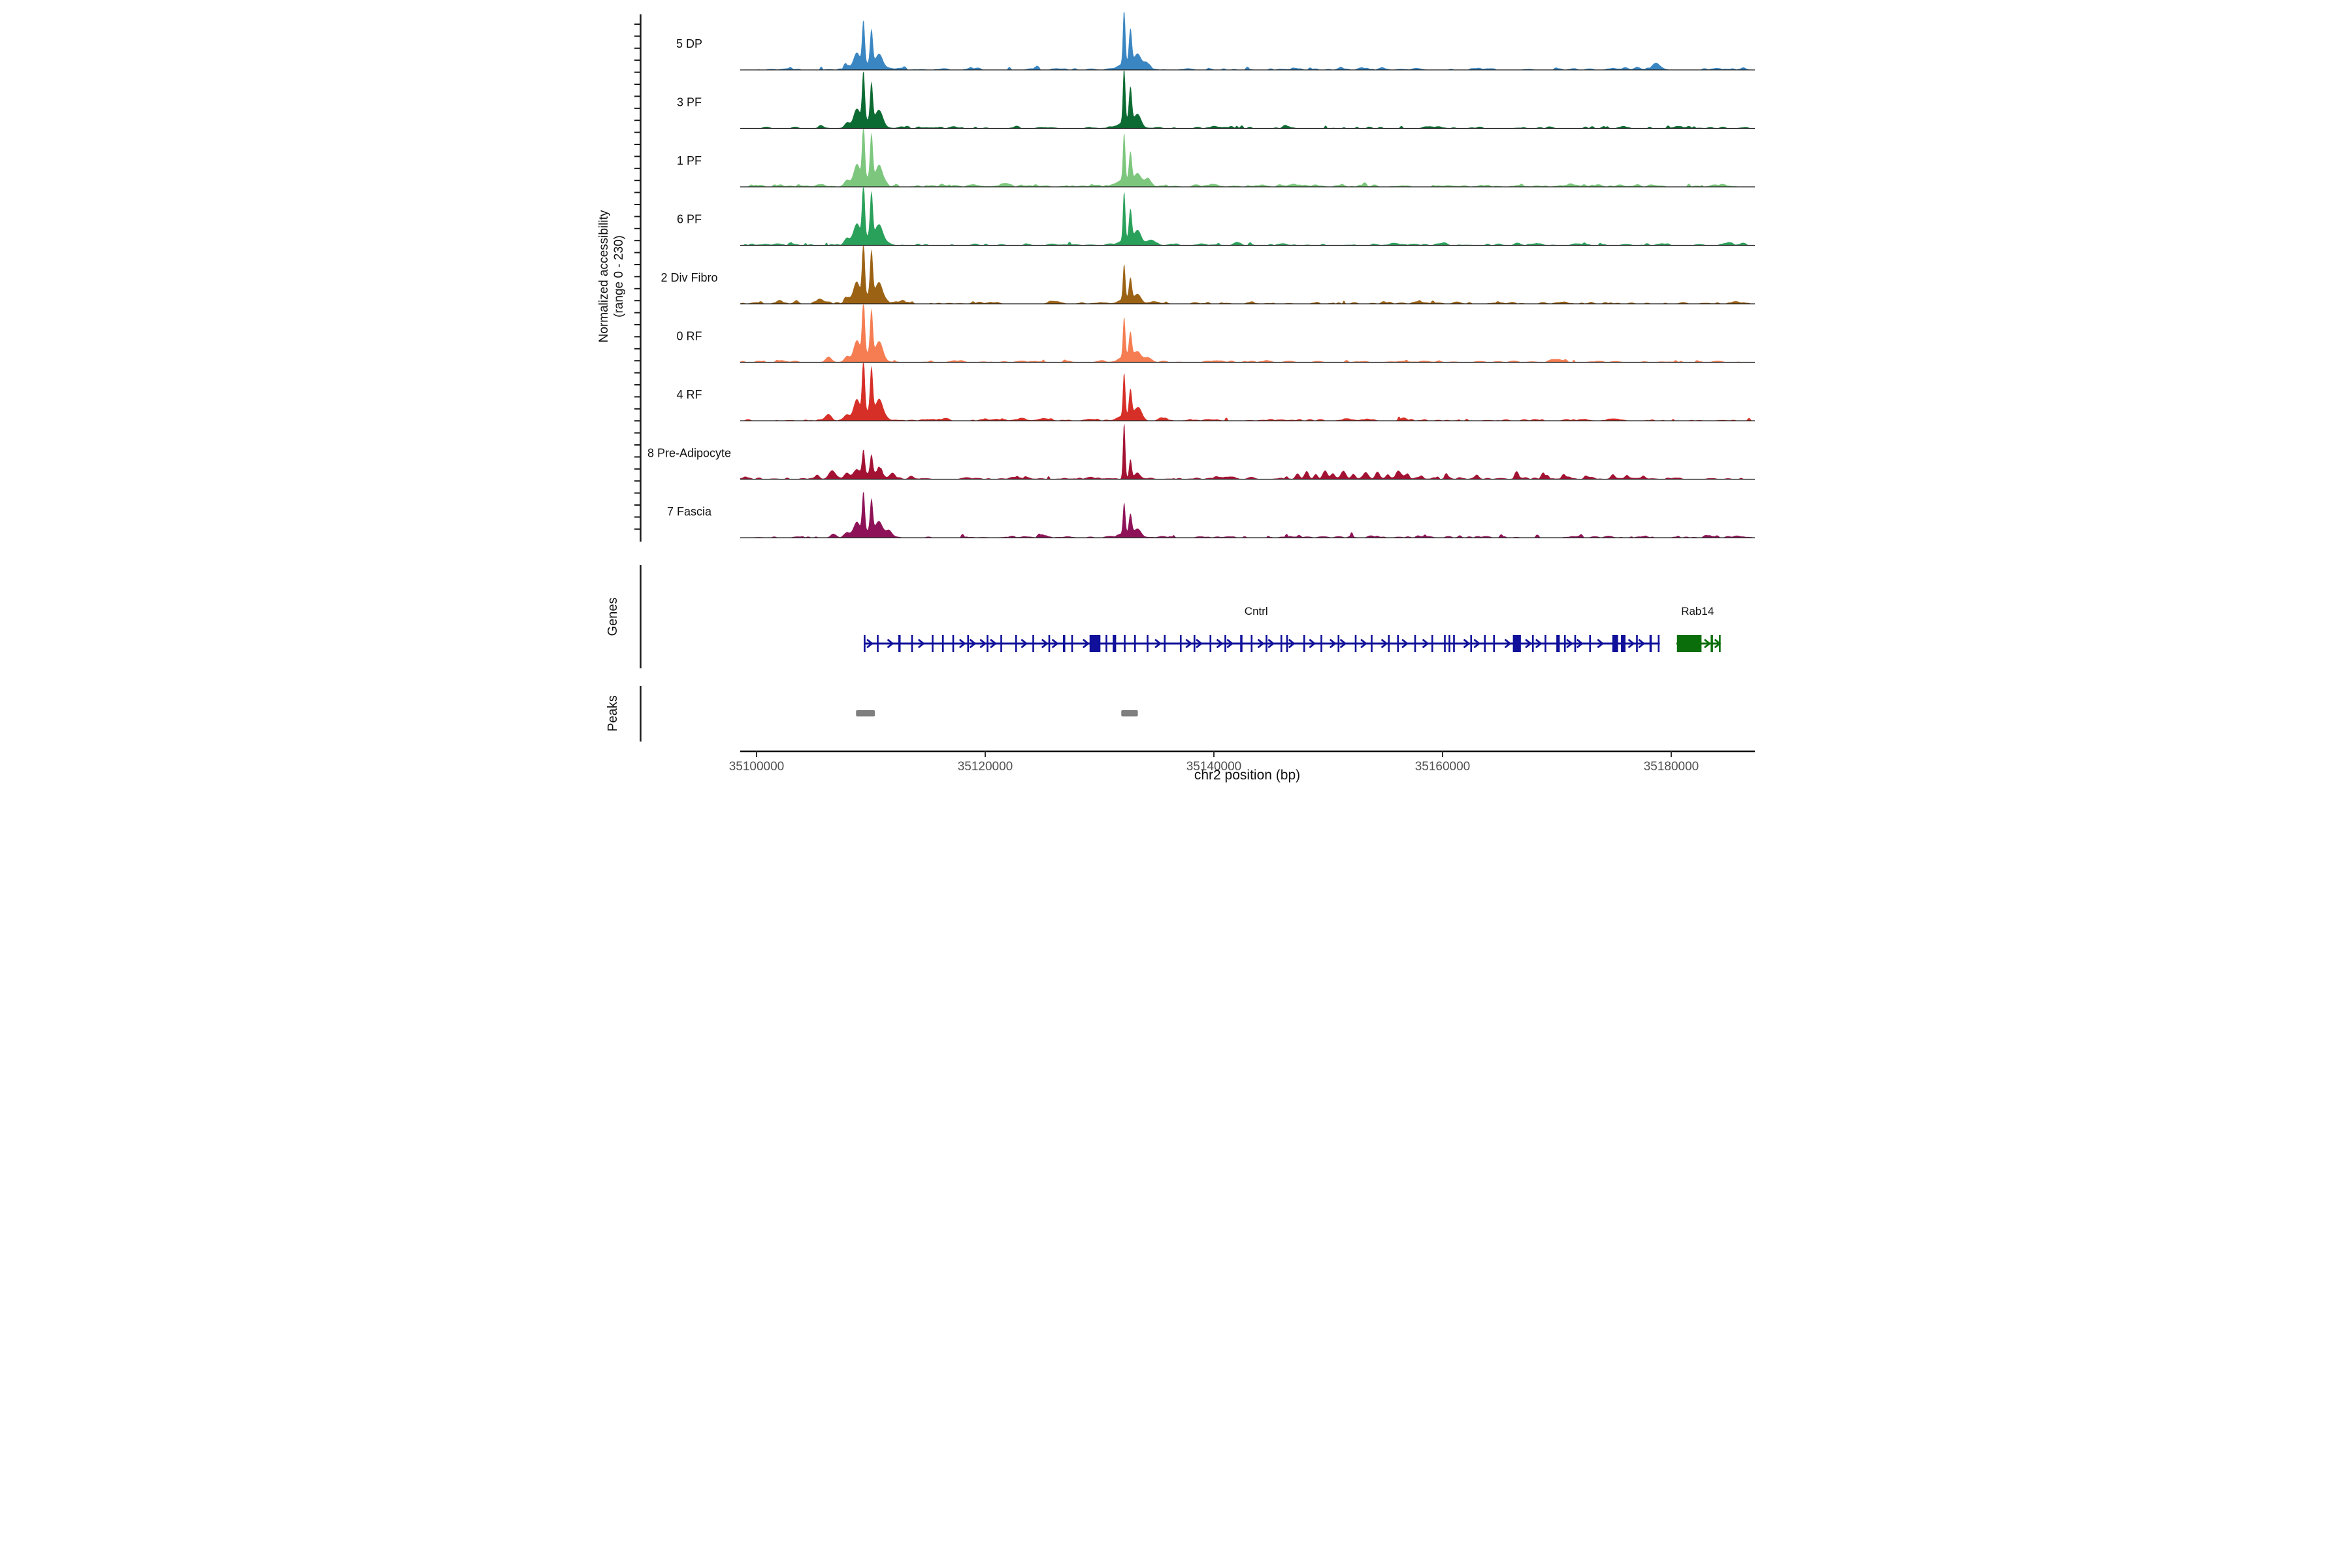  What do you see at coordinates (1256, 611) in the screenshot?
I see `gene-name-label: Cntrl` at bounding box center [1256, 611].